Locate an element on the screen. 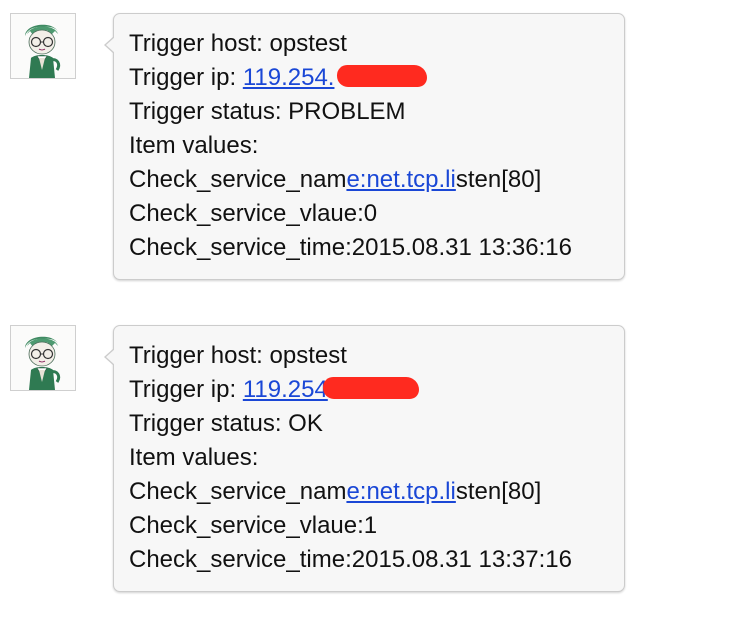 The image size is (736, 636). trigger-ip-link: 119.254. is located at coordinates (289, 77).